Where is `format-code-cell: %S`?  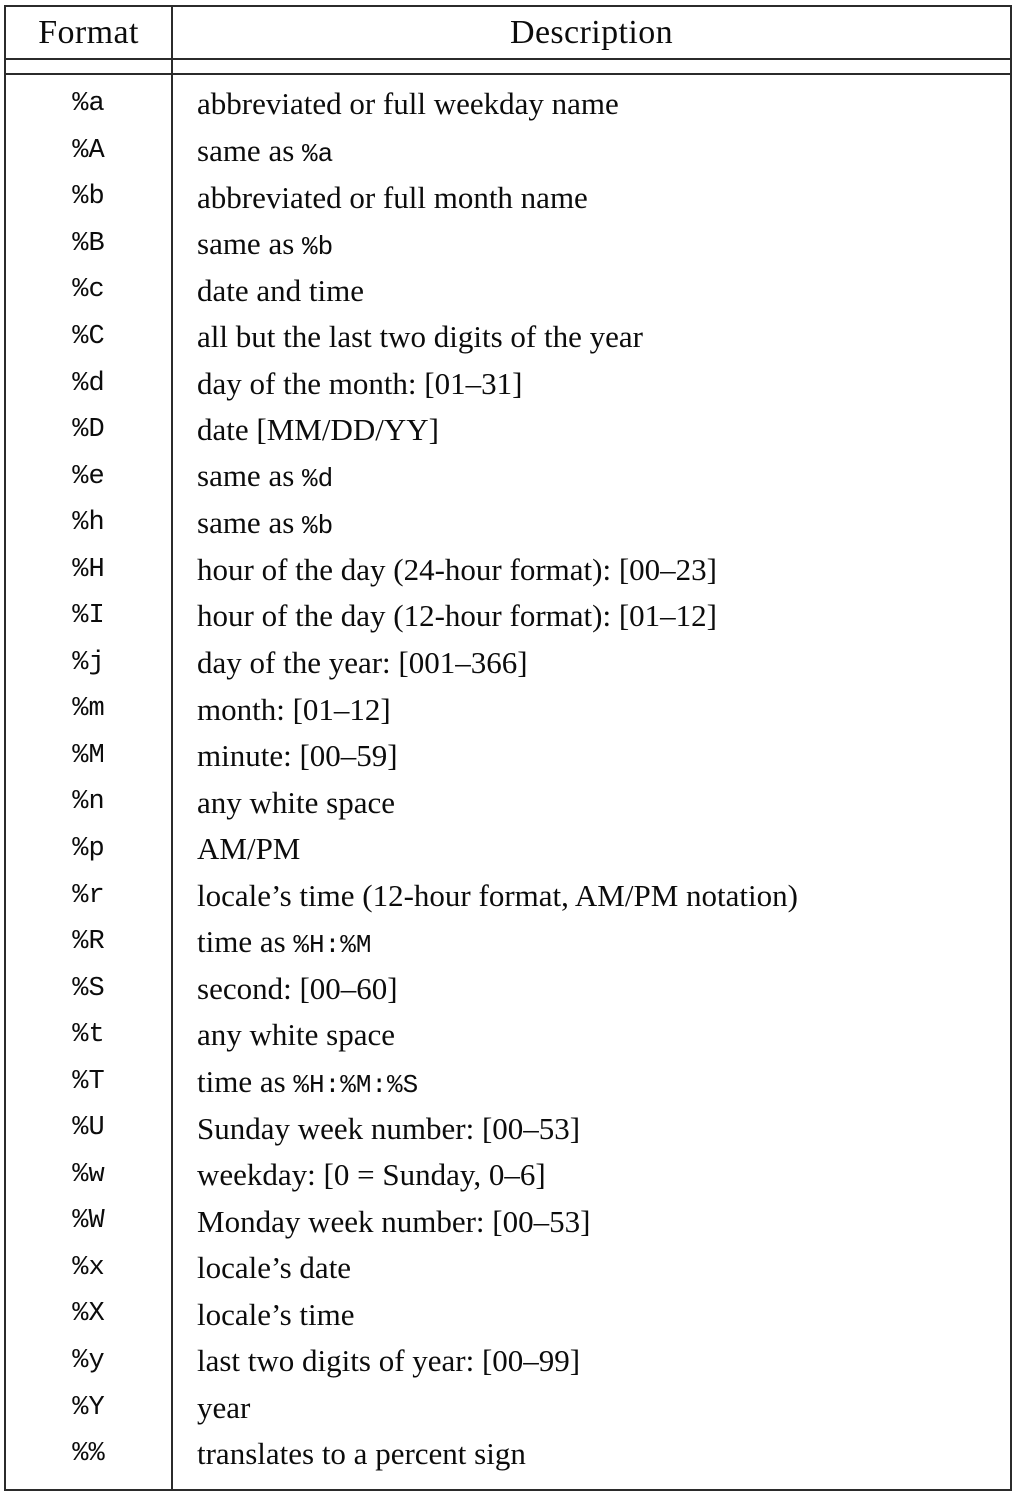
format-code-cell: %S is located at coordinates (89, 988).